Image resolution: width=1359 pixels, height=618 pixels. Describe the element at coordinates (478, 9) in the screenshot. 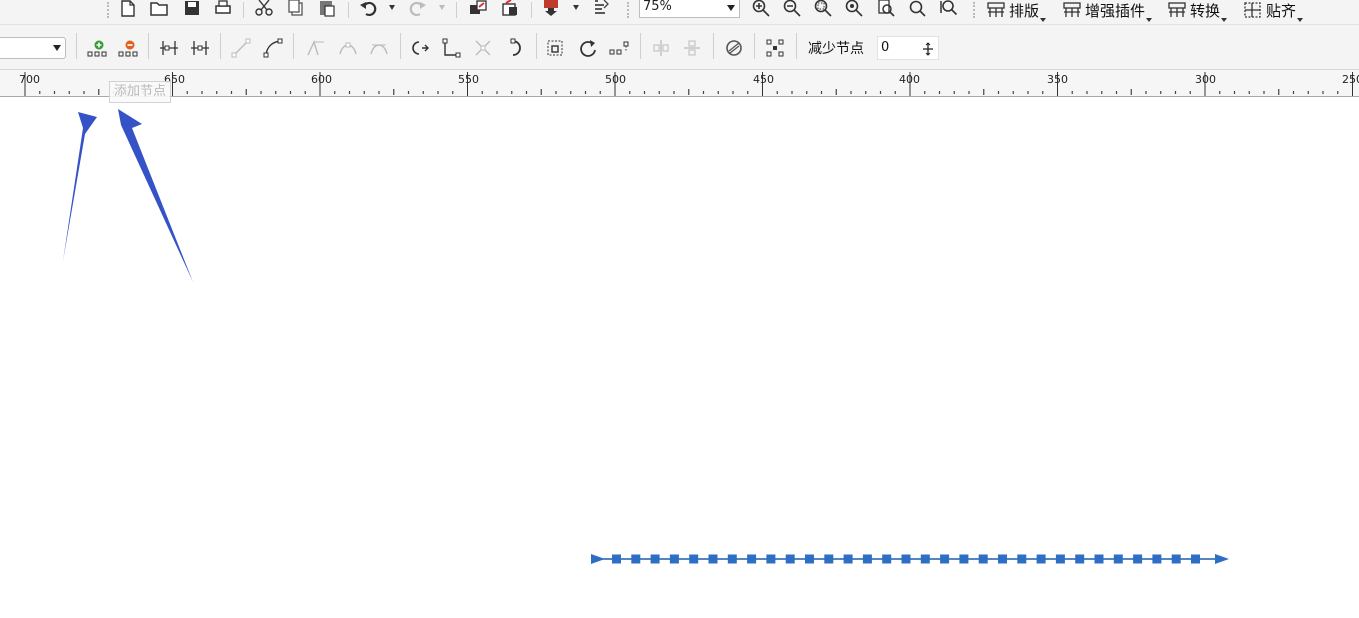

I see `import-icon` at that location.